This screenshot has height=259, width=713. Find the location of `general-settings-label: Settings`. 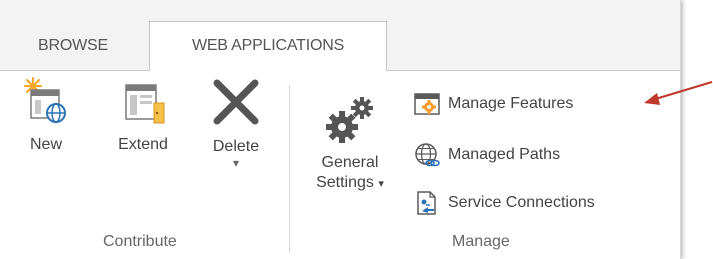

general-settings-label: Settings is located at coordinates (345, 182).